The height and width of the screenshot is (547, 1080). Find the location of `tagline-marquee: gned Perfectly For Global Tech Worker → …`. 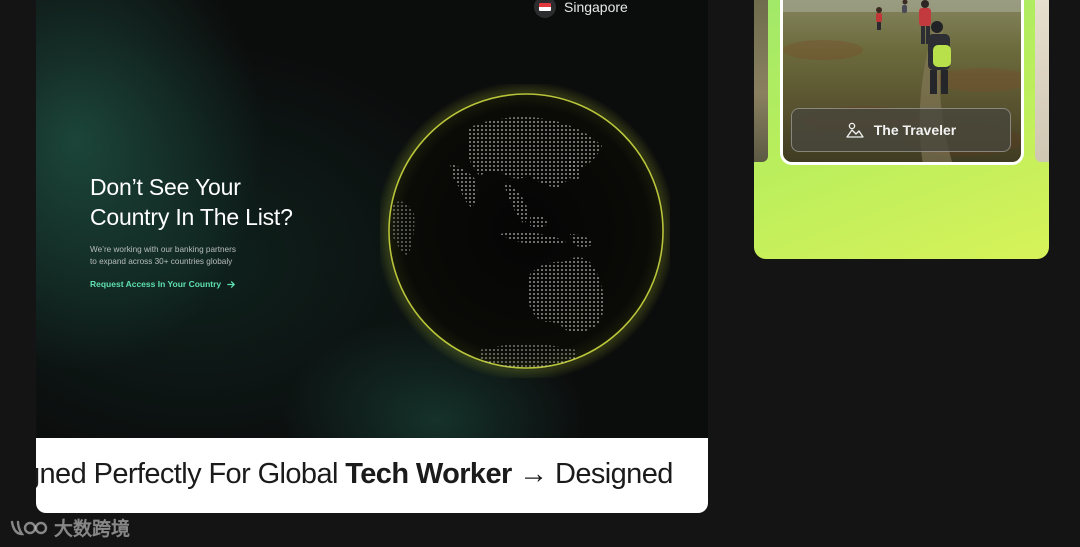

tagline-marquee: gned Perfectly For Global Tech Worker → … is located at coordinates (372, 475).